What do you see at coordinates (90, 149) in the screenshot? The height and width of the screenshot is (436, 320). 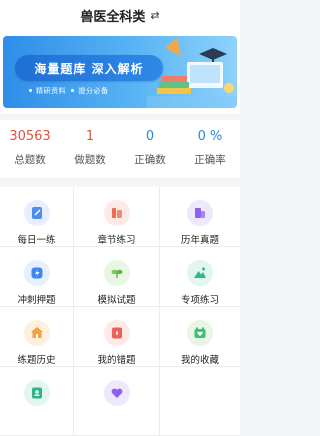 I see `stat-done: 1 做题数` at bounding box center [90, 149].